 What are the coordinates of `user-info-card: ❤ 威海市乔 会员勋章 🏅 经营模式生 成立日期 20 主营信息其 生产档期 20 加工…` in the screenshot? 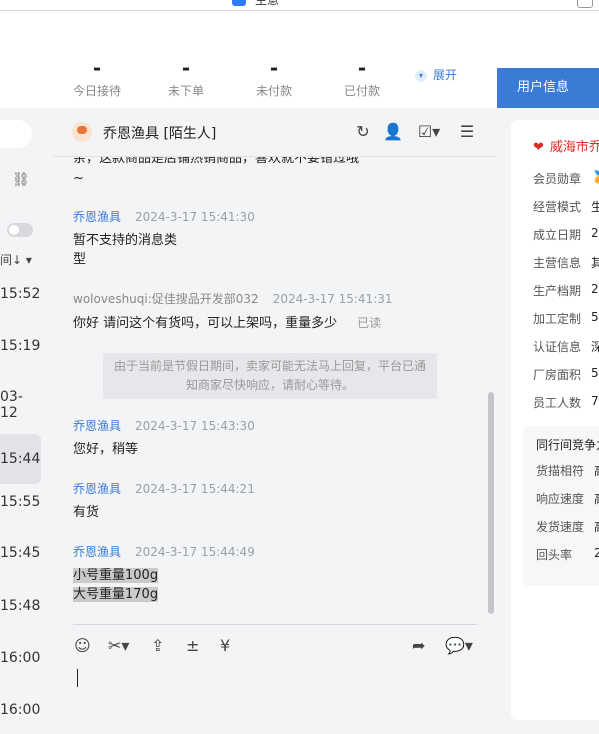 It's located at (555, 420).